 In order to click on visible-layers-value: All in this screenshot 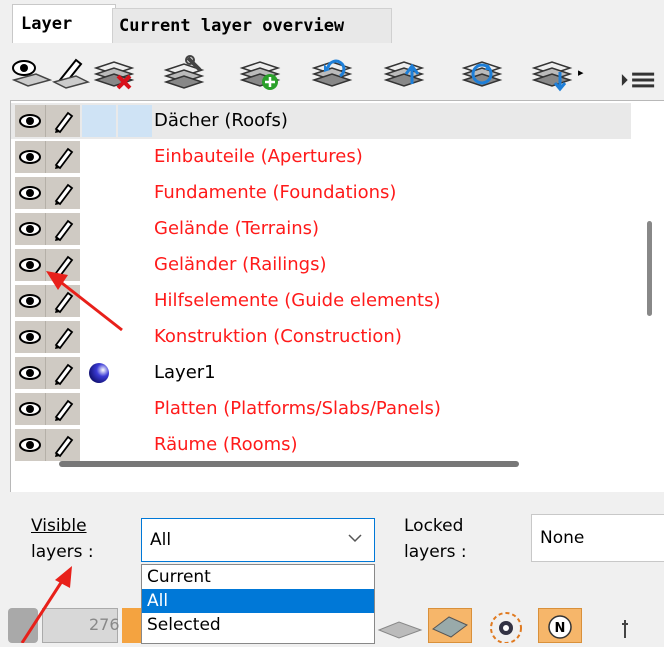, I will do `click(161, 540)`.